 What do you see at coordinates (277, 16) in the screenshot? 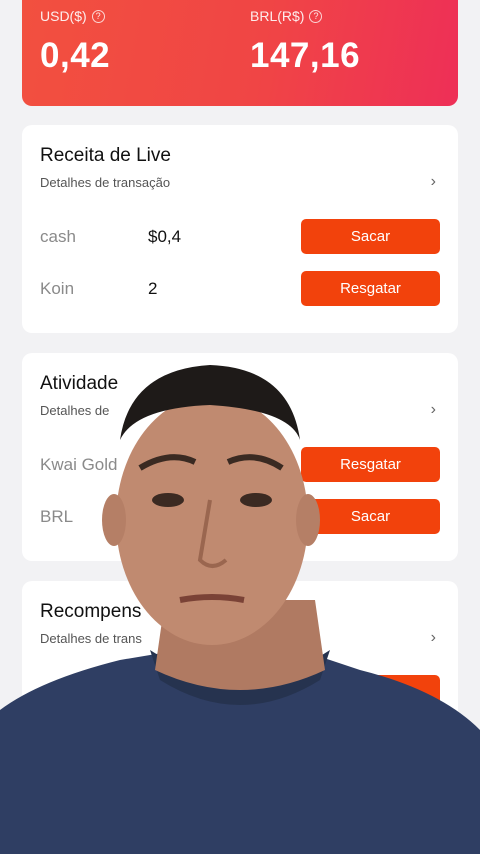
I see `brl-label: BRL(R$)` at bounding box center [277, 16].